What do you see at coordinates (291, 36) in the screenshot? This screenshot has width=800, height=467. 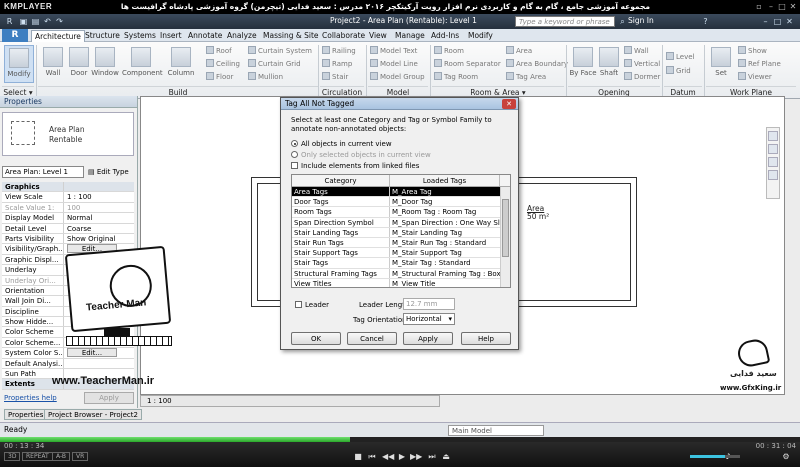 I see `tab-massing-site: Massing & Site` at bounding box center [291, 36].